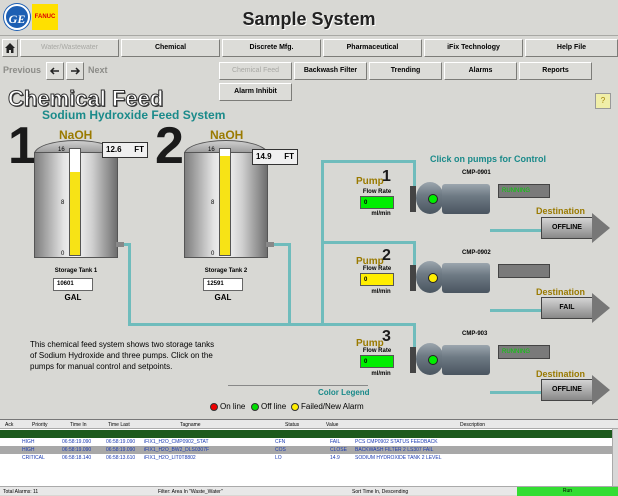  What do you see at coordinates (377, 192) in the screenshot?
I see `pump-1-flow-label: Flow Rate` at bounding box center [377, 192].